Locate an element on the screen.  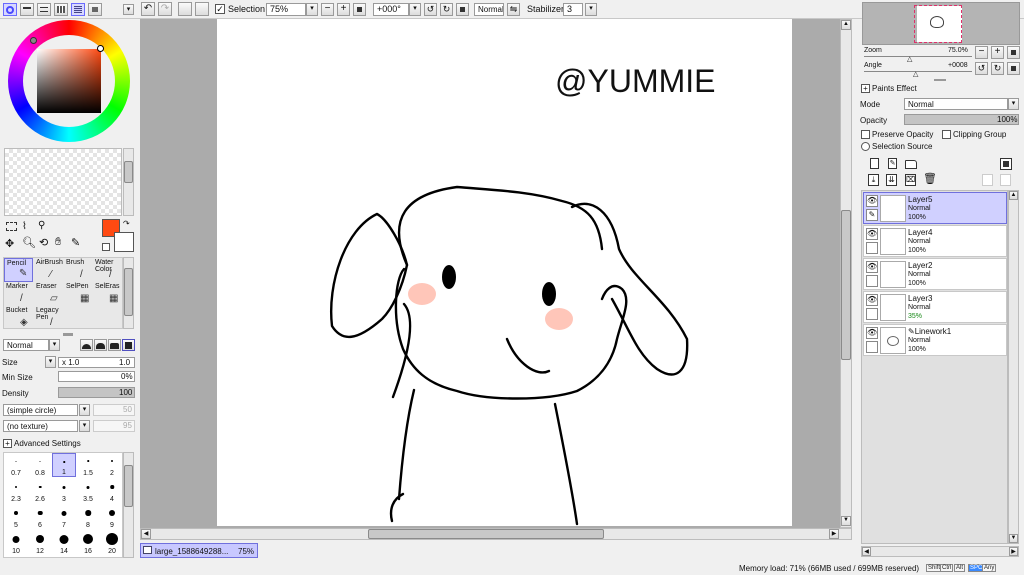
layer-mode-dropdown-icon: ▾ is located at coordinates (1013, 104).